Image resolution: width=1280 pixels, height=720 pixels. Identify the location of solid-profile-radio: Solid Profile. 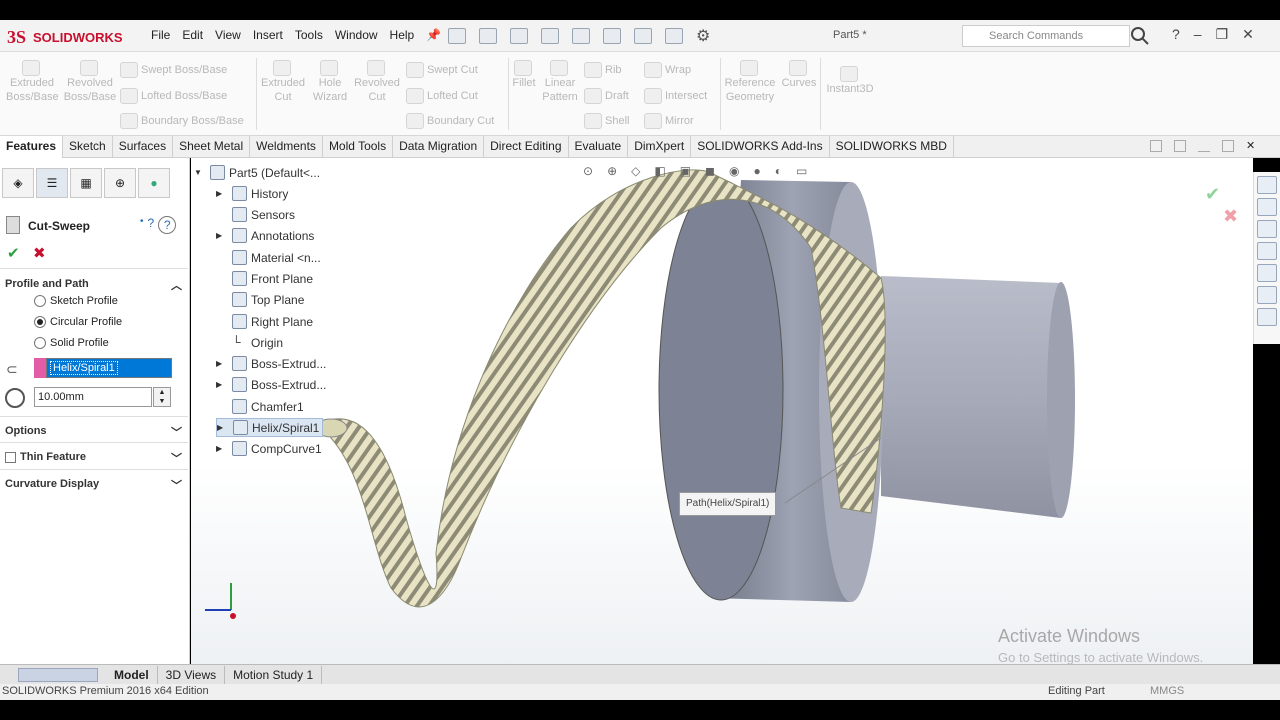
(71, 343).